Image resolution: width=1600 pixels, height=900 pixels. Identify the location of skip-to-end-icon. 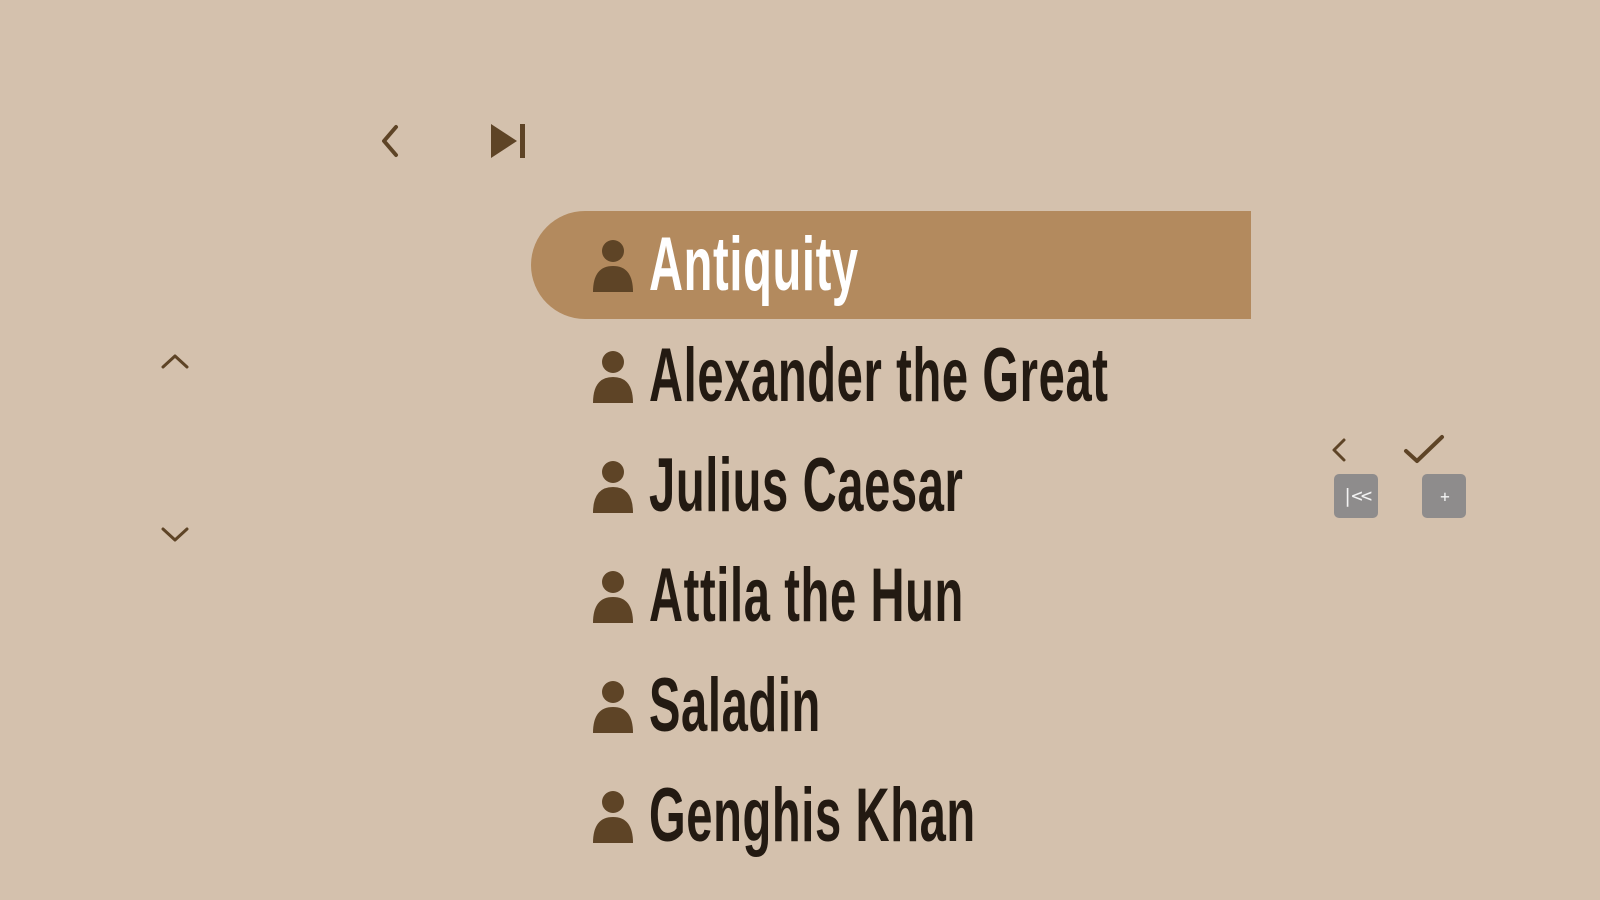
(509, 141).